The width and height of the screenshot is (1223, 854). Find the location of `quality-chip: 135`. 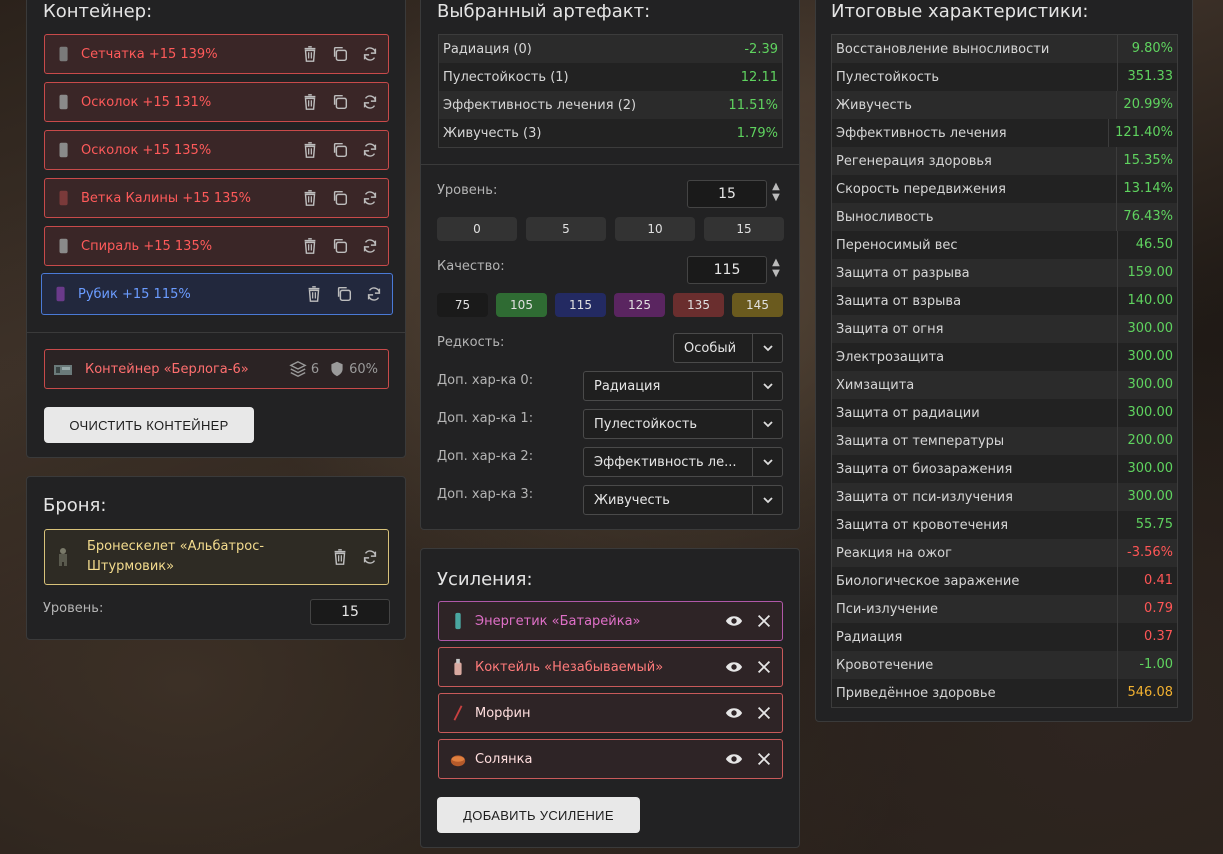

quality-chip: 135 is located at coordinates (698, 305).